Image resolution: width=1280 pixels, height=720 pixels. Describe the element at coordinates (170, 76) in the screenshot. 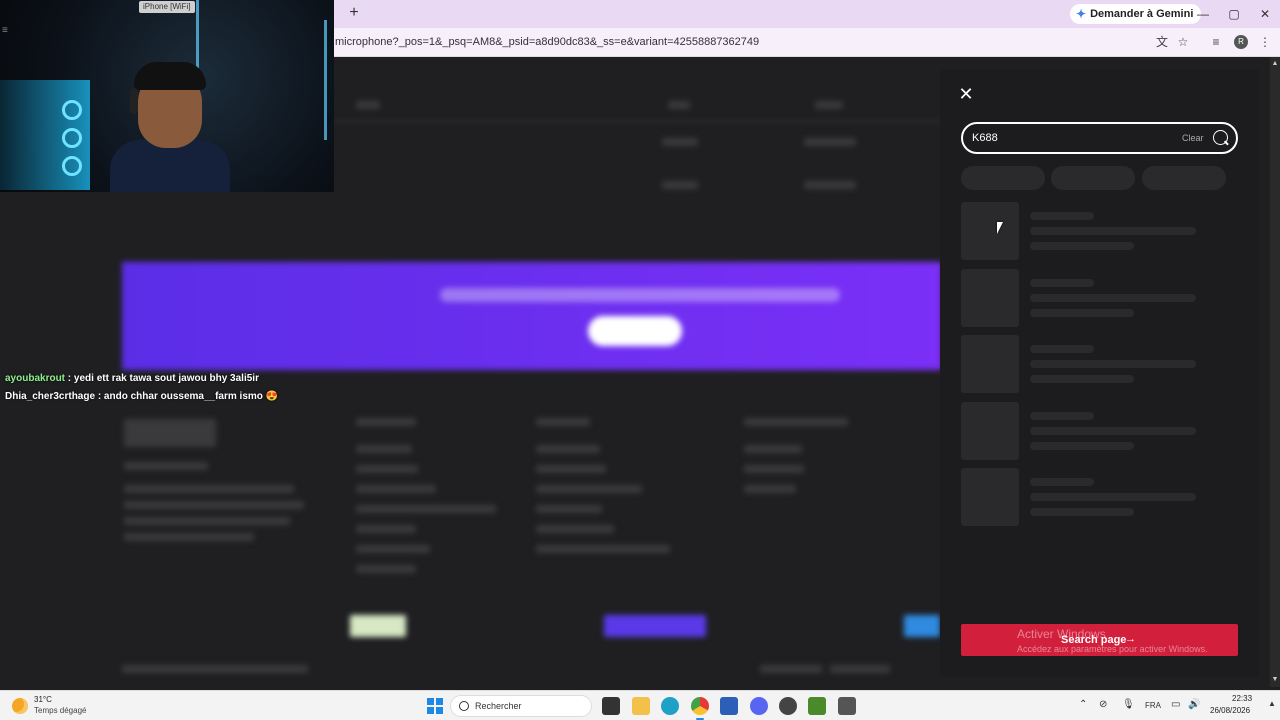

I see `person-hair-image` at that location.